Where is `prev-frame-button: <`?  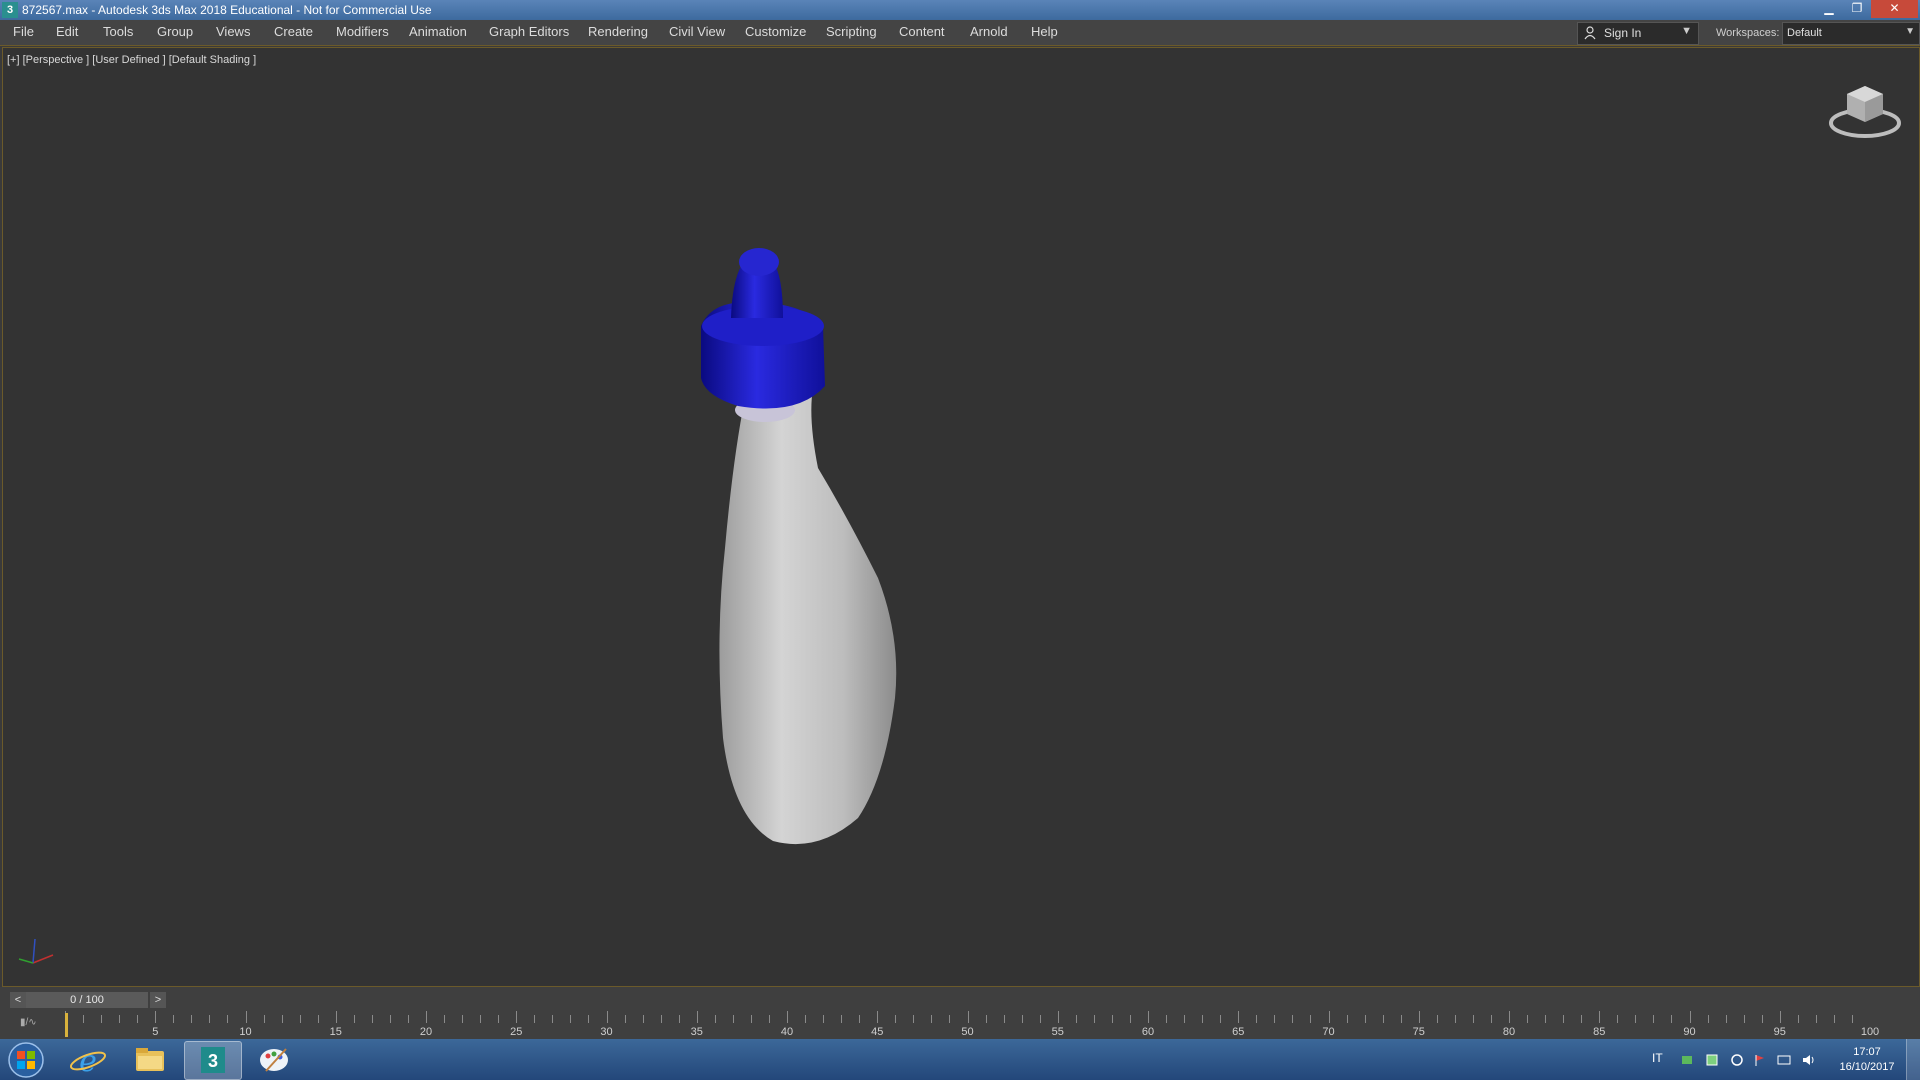
prev-frame-button: < is located at coordinates (18, 1000).